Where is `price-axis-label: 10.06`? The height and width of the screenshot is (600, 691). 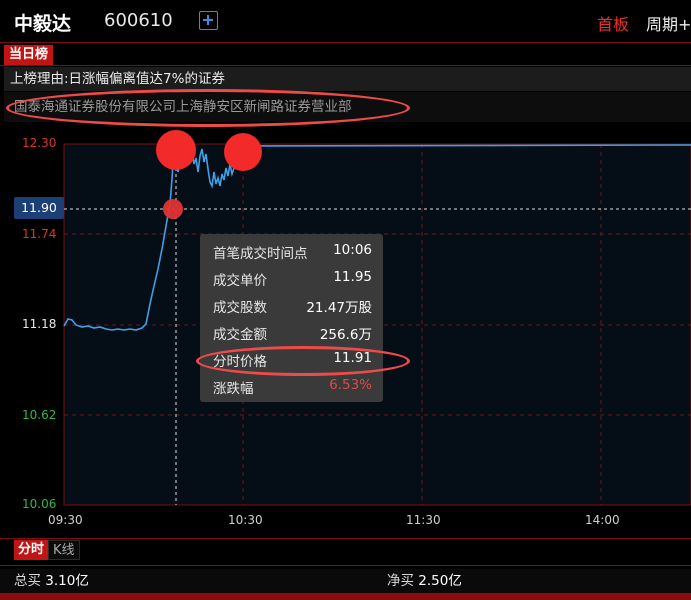 price-axis-label: 10.06 is located at coordinates (39, 504).